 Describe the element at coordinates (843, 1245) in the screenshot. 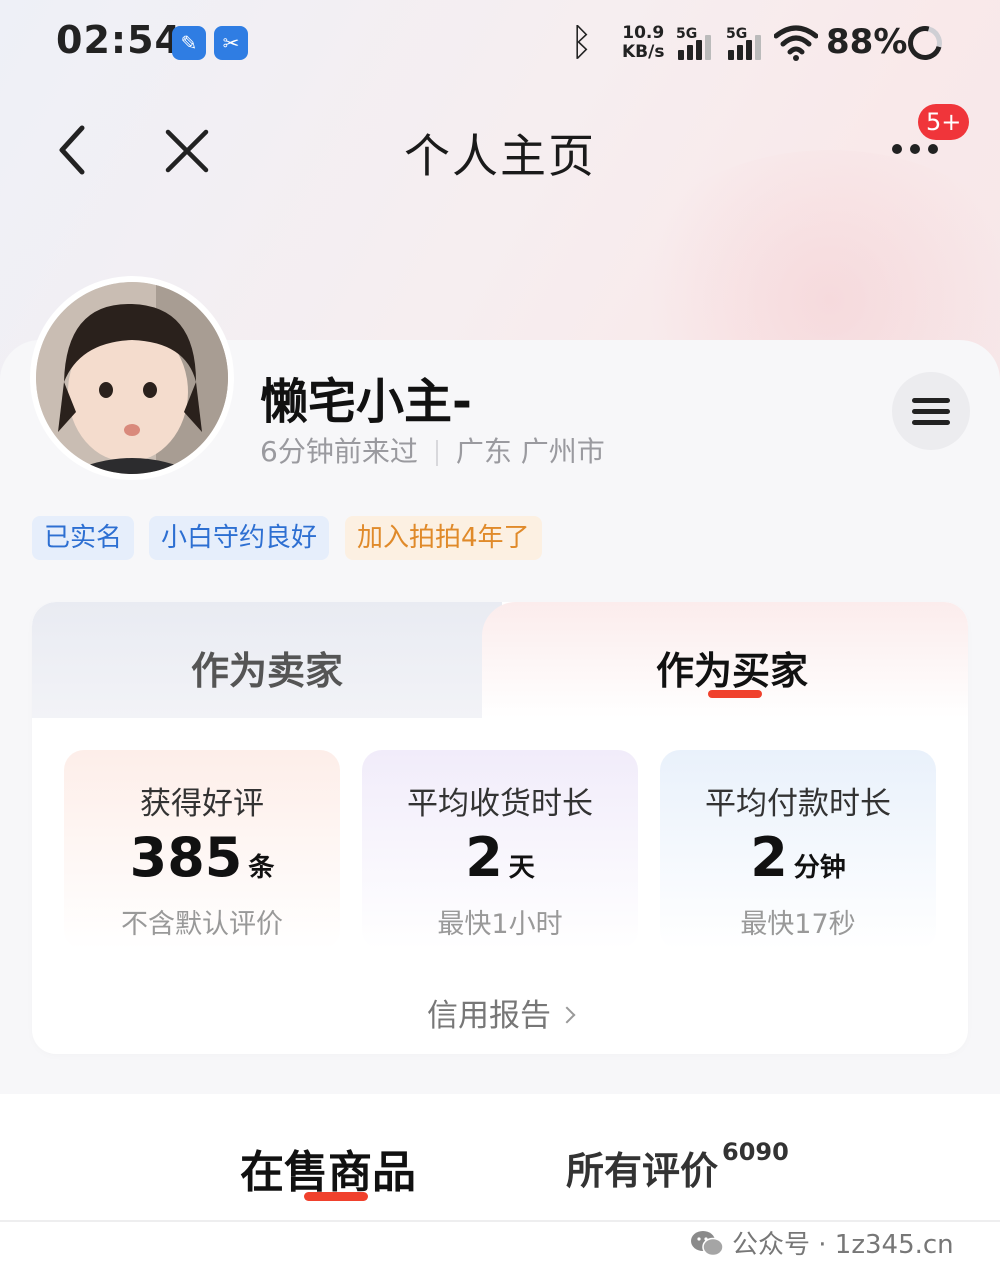

I see `watermark-text: 公众号 · 1z345.cn` at that location.